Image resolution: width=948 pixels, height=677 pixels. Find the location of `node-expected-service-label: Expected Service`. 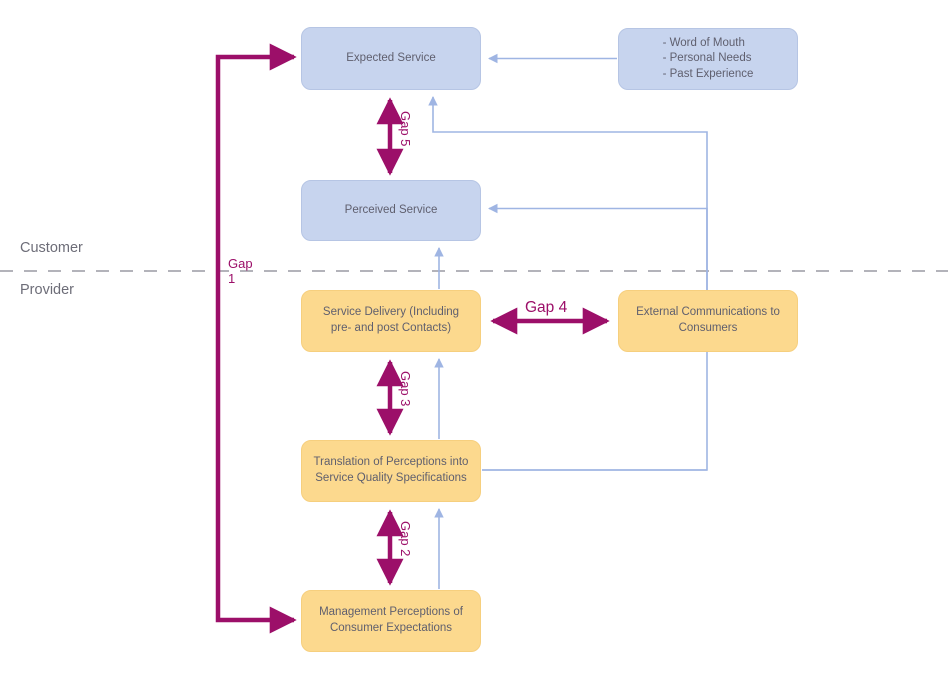

node-expected-service-label: Expected Service is located at coordinates (391, 57).